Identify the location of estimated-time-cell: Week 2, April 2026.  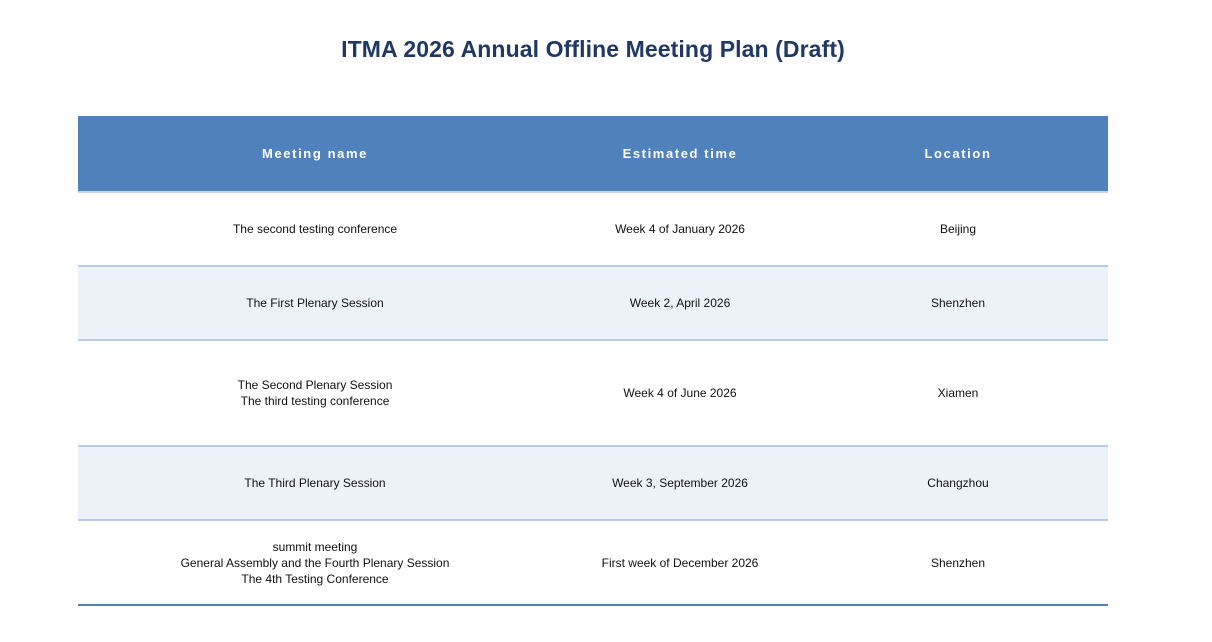
(680, 303).